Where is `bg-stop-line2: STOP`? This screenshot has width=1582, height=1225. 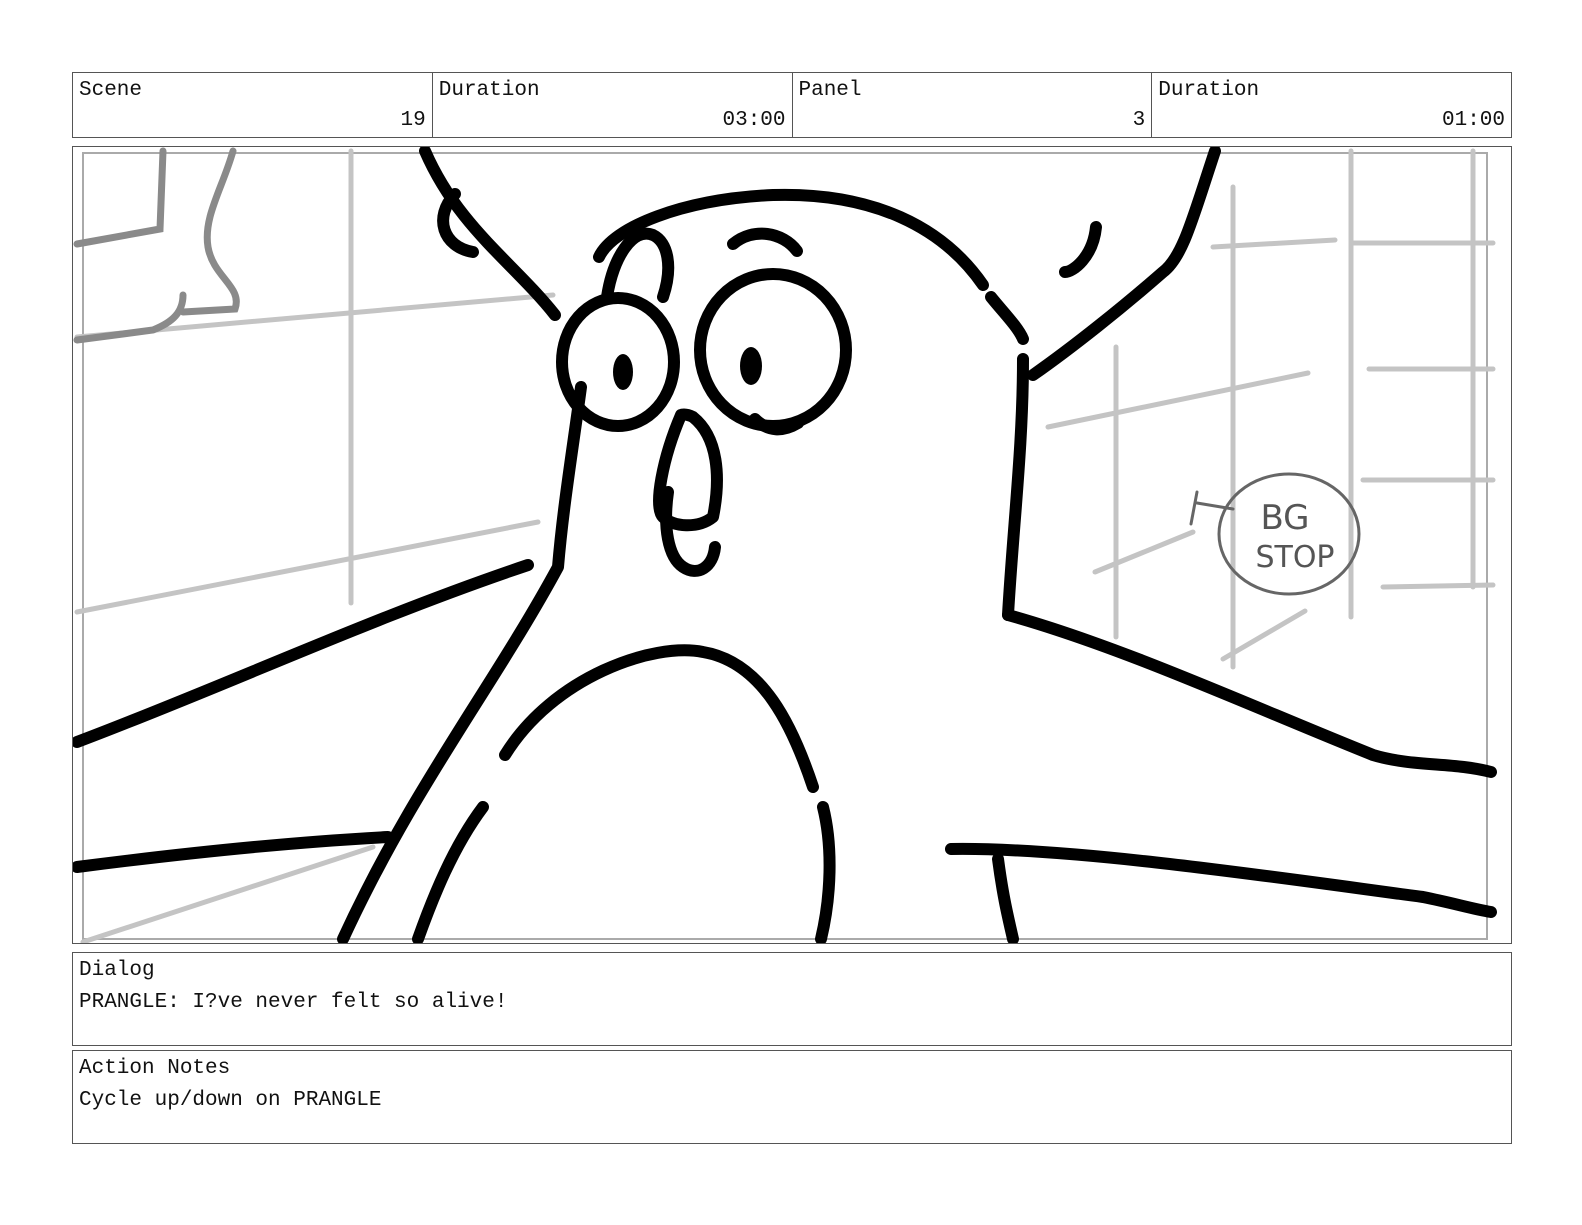
bg-stop-line2: STOP is located at coordinates (1294, 557).